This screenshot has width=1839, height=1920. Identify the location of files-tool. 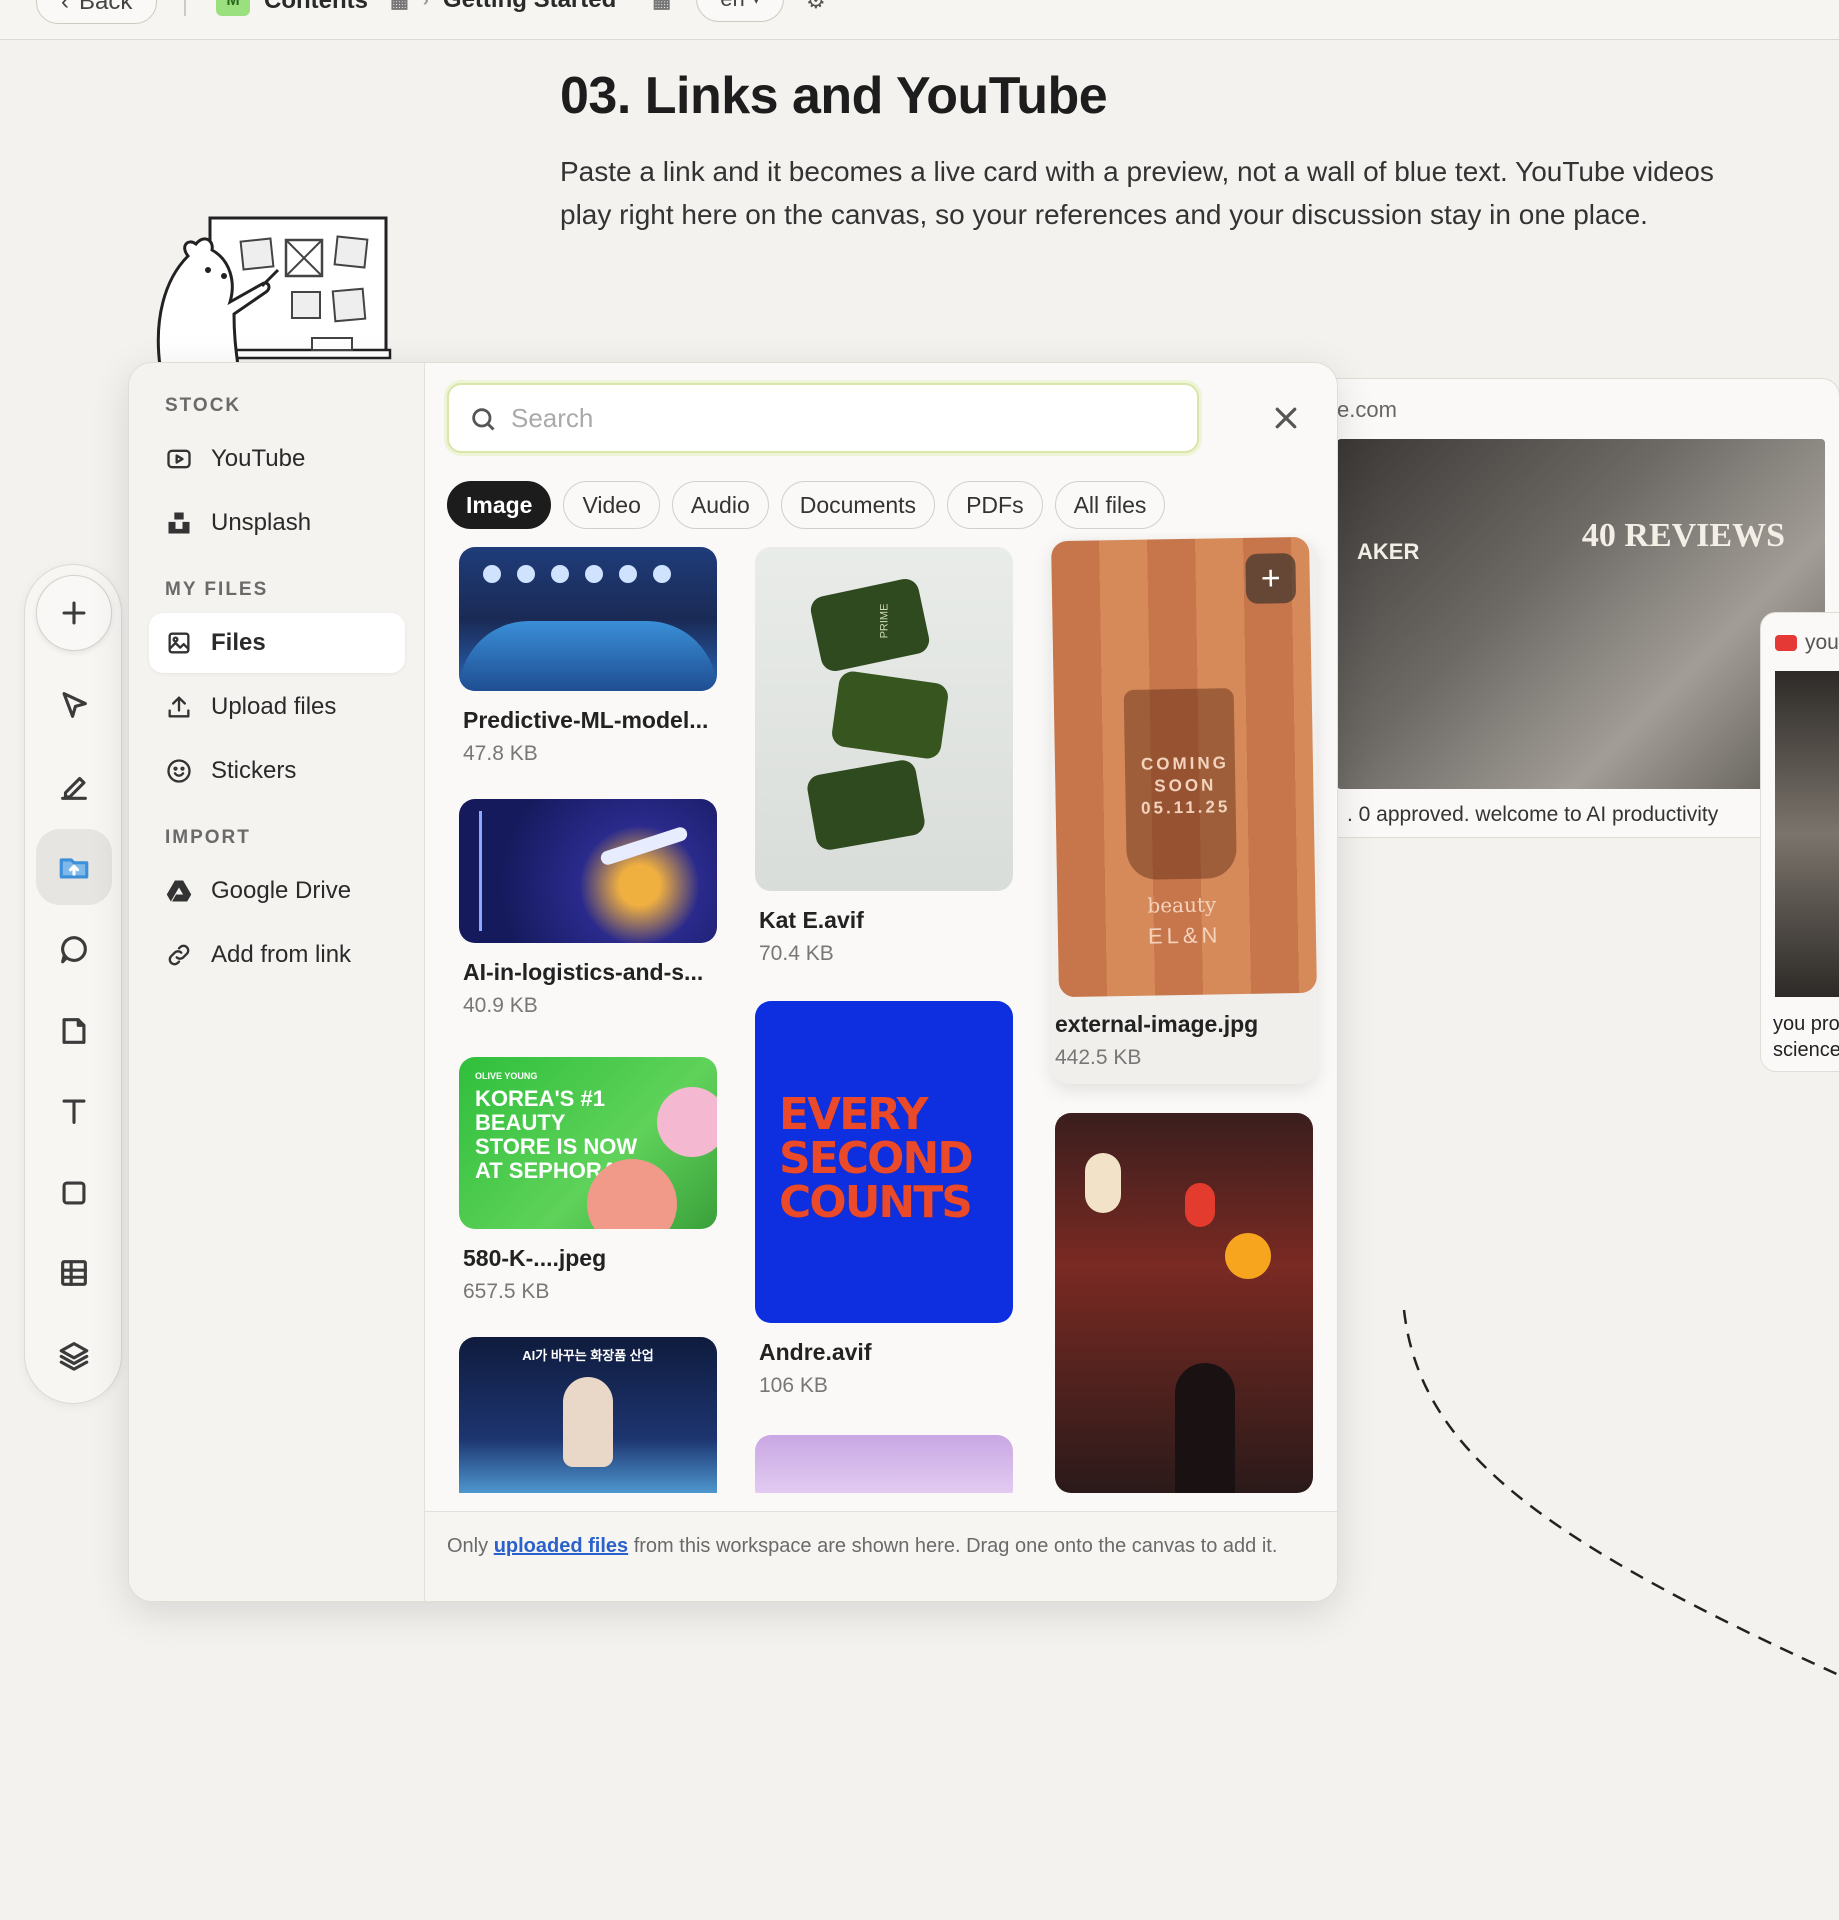
(74, 867).